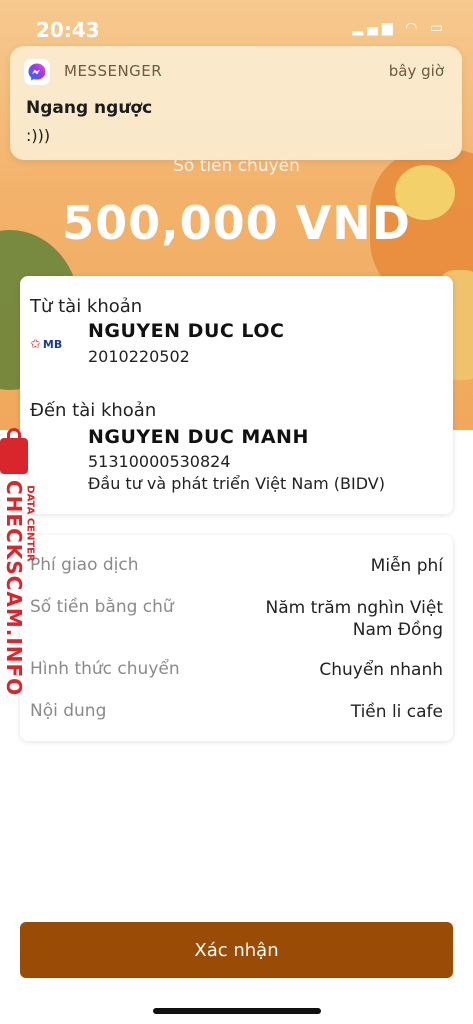  I want to click on notification-title: Ngang ngược, so click(89, 108).